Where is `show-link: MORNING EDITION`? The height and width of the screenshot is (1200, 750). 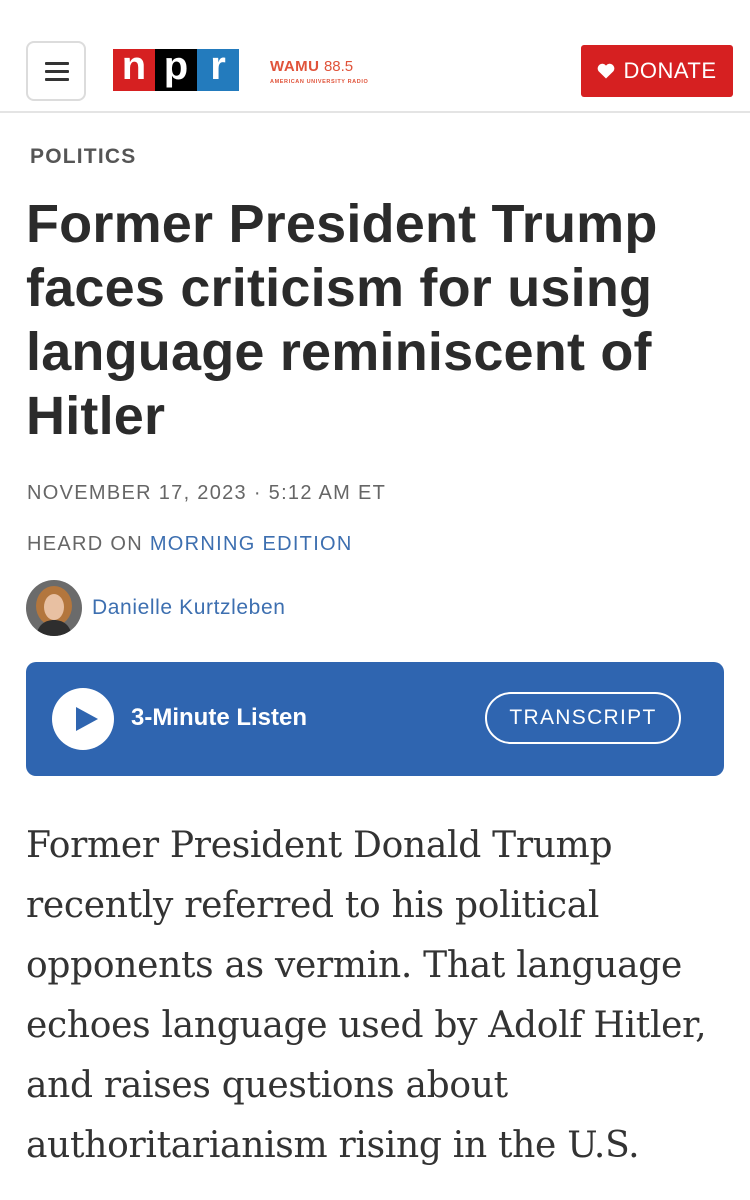
show-link: MORNING EDITION is located at coordinates (251, 544).